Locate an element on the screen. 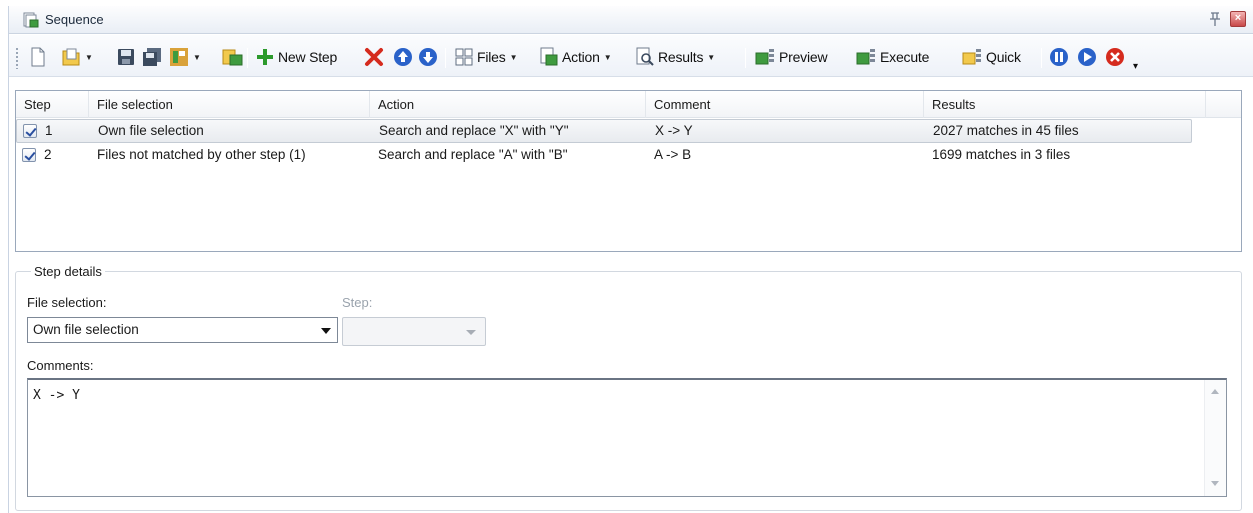 The image size is (1253, 513). execute-label: Execute is located at coordinates (905, 57).